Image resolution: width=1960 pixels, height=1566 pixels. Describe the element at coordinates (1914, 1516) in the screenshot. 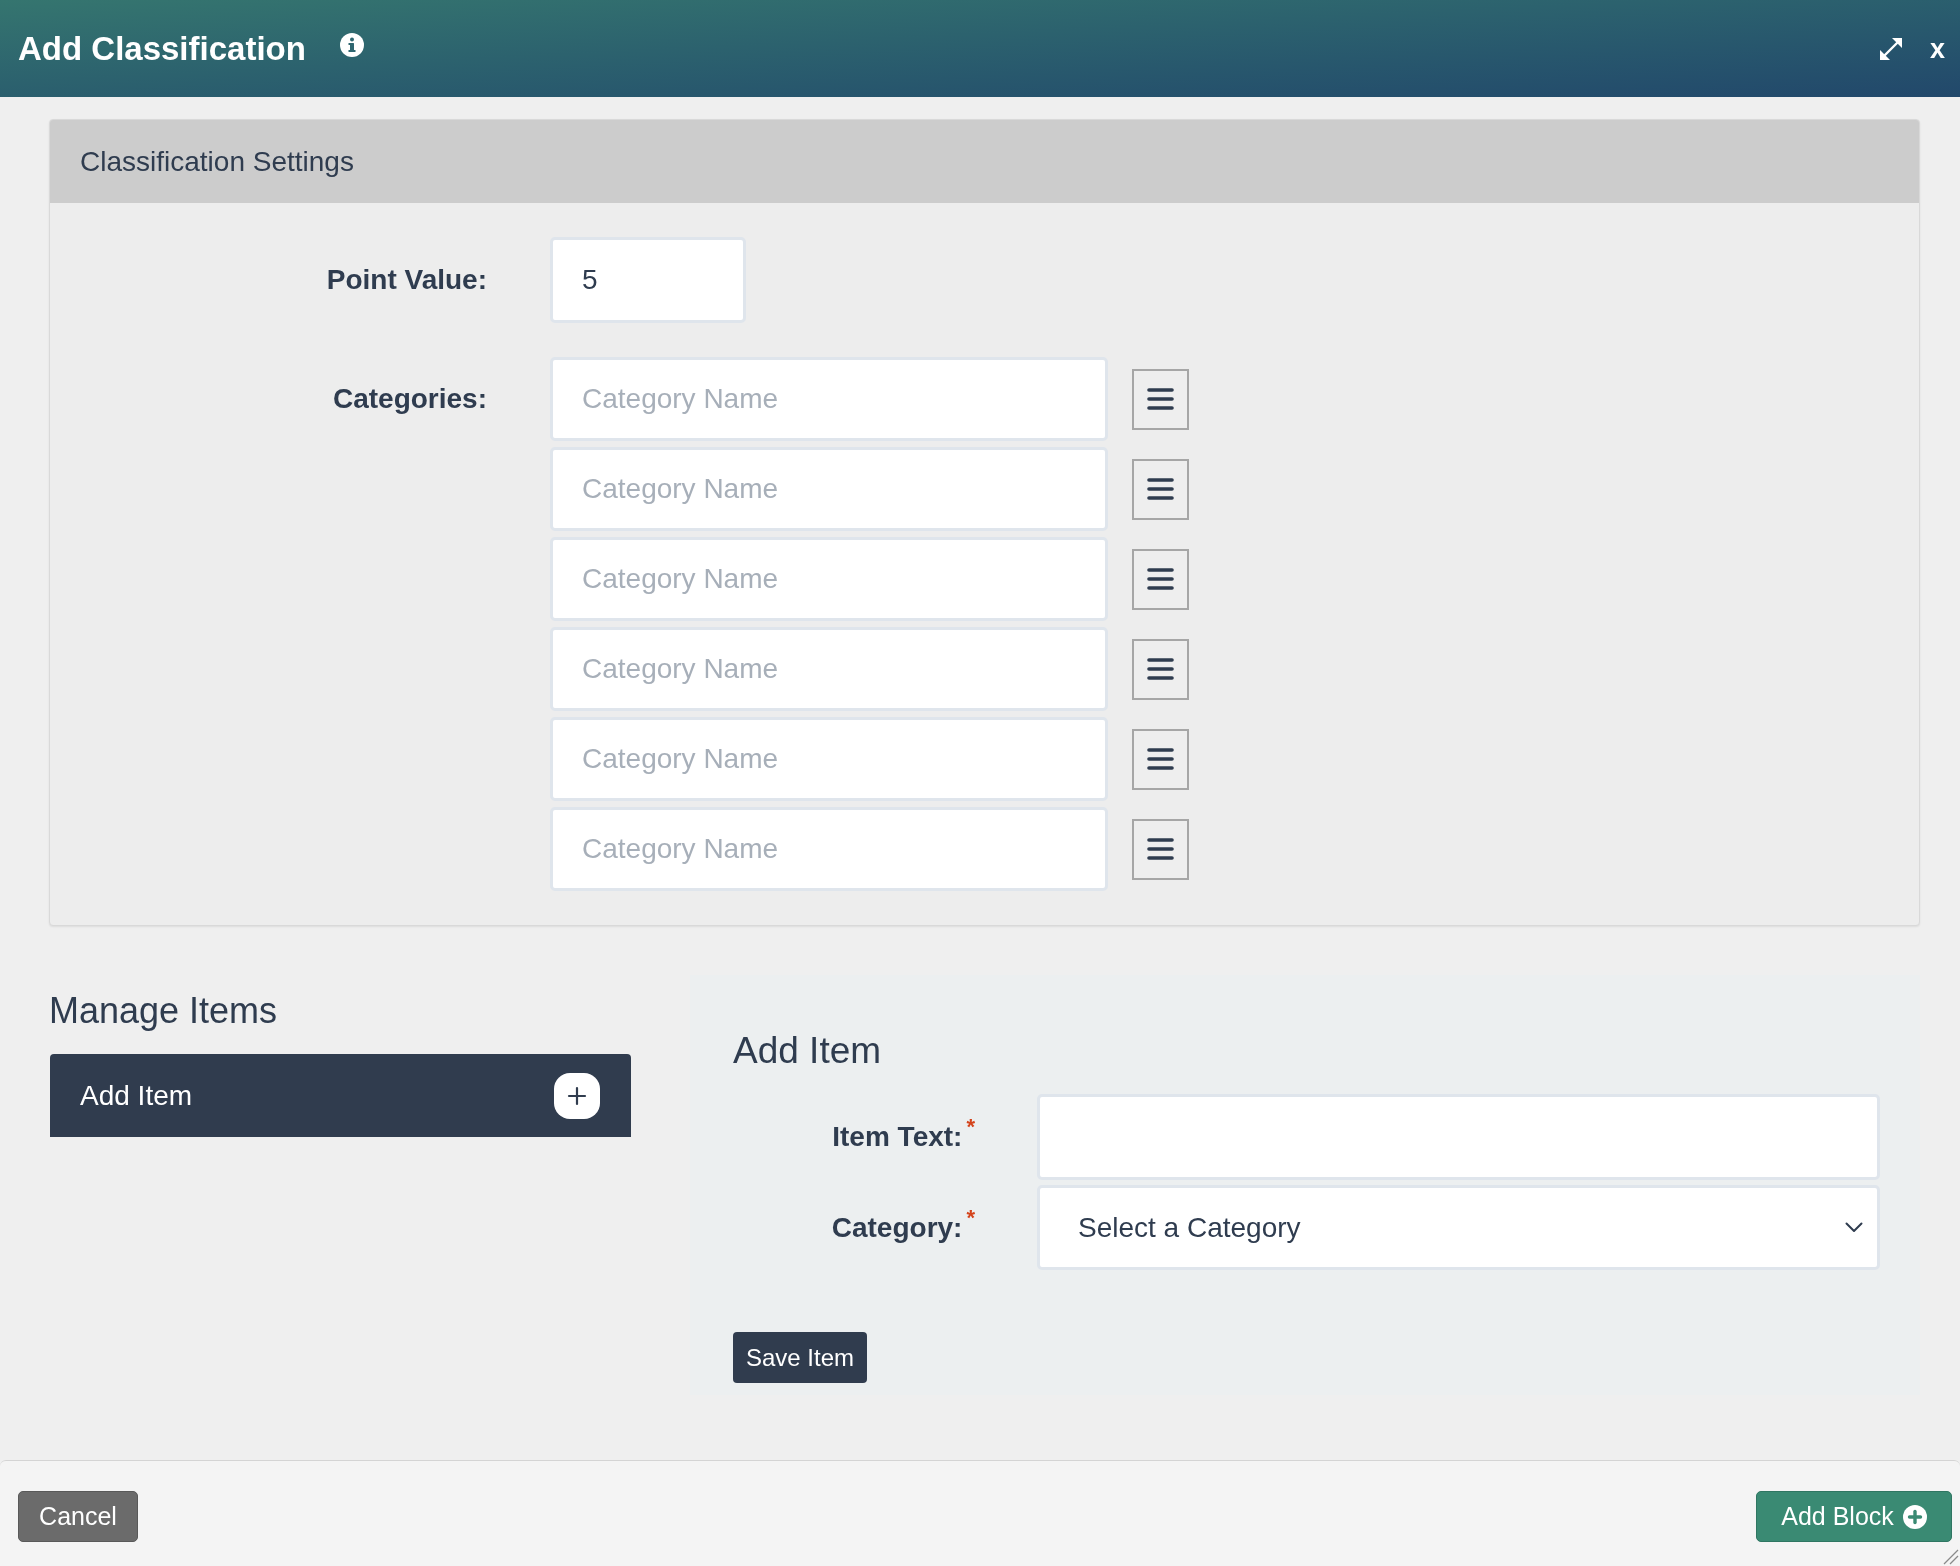

I see `plus-circle-icon` at that location.